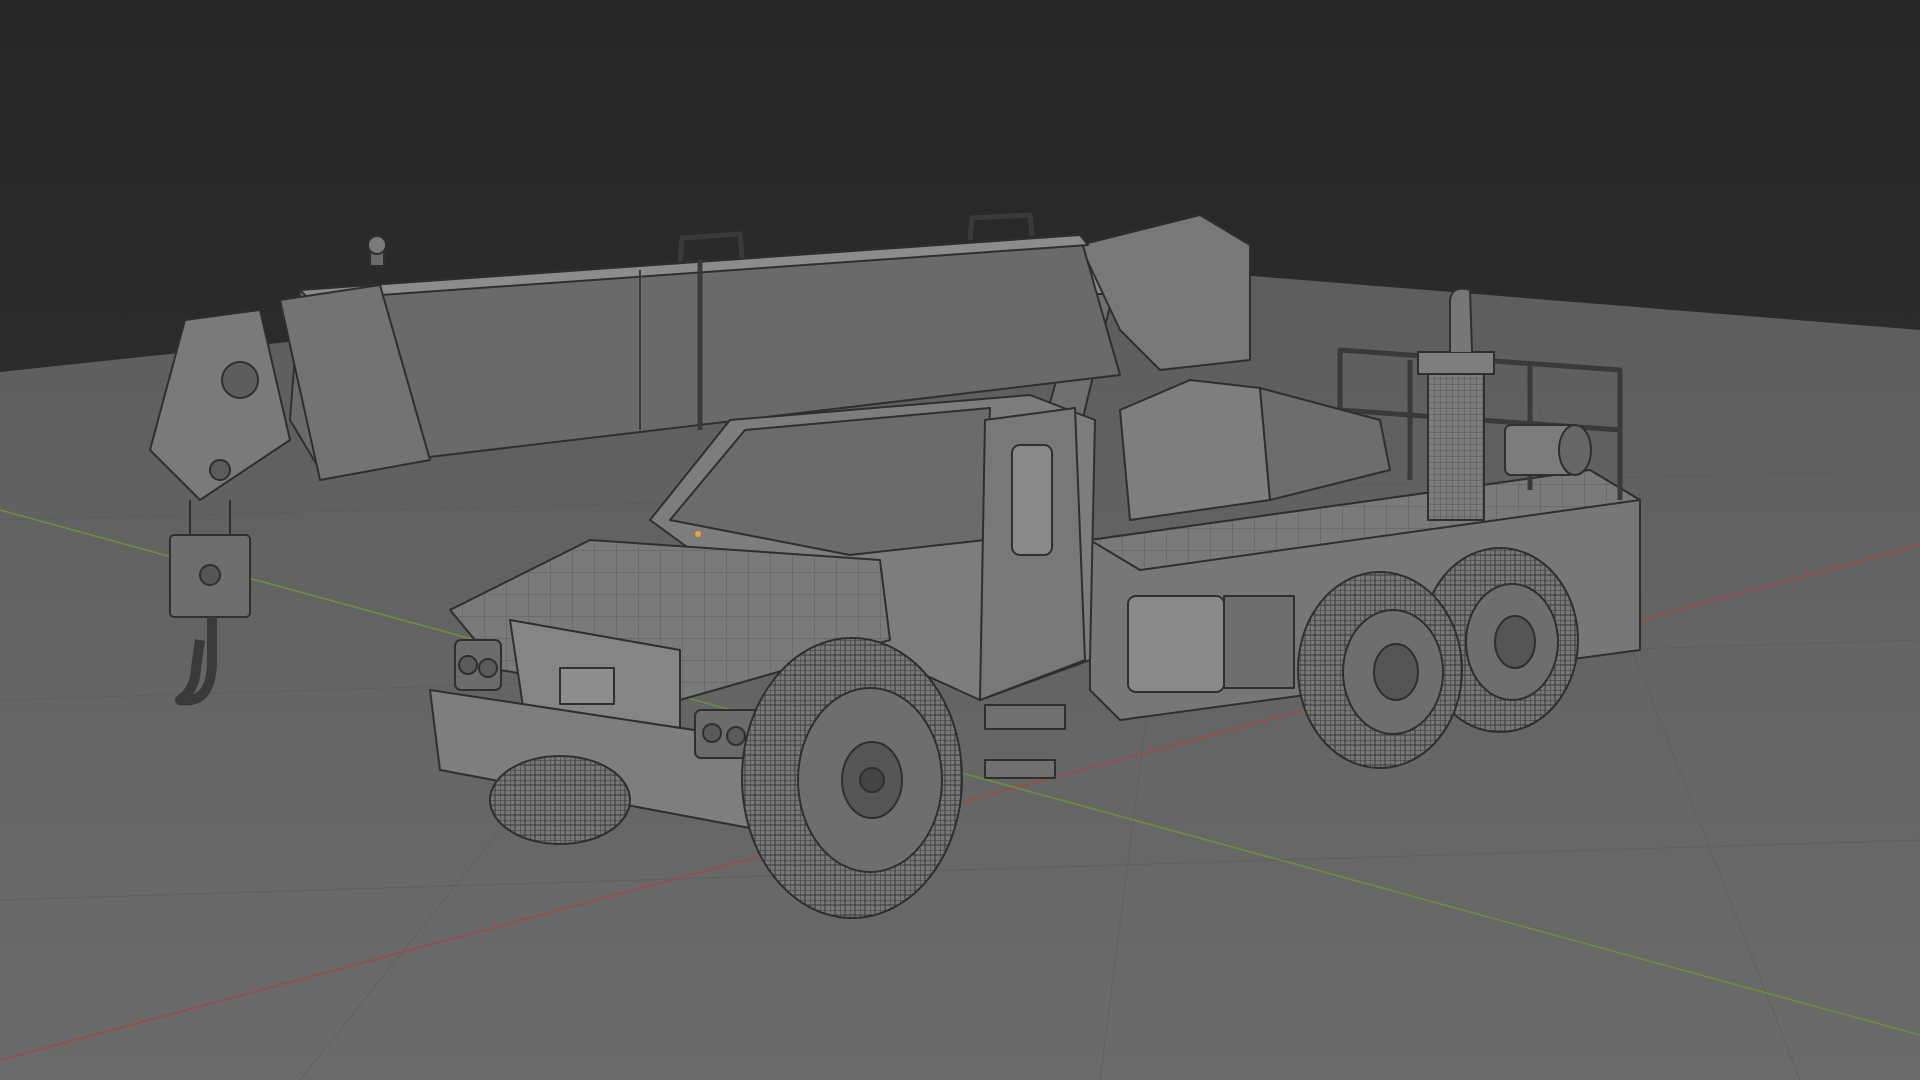  Describe the element at coordinates (587, 686) in the screenshot. I see `license-plate` at that location.